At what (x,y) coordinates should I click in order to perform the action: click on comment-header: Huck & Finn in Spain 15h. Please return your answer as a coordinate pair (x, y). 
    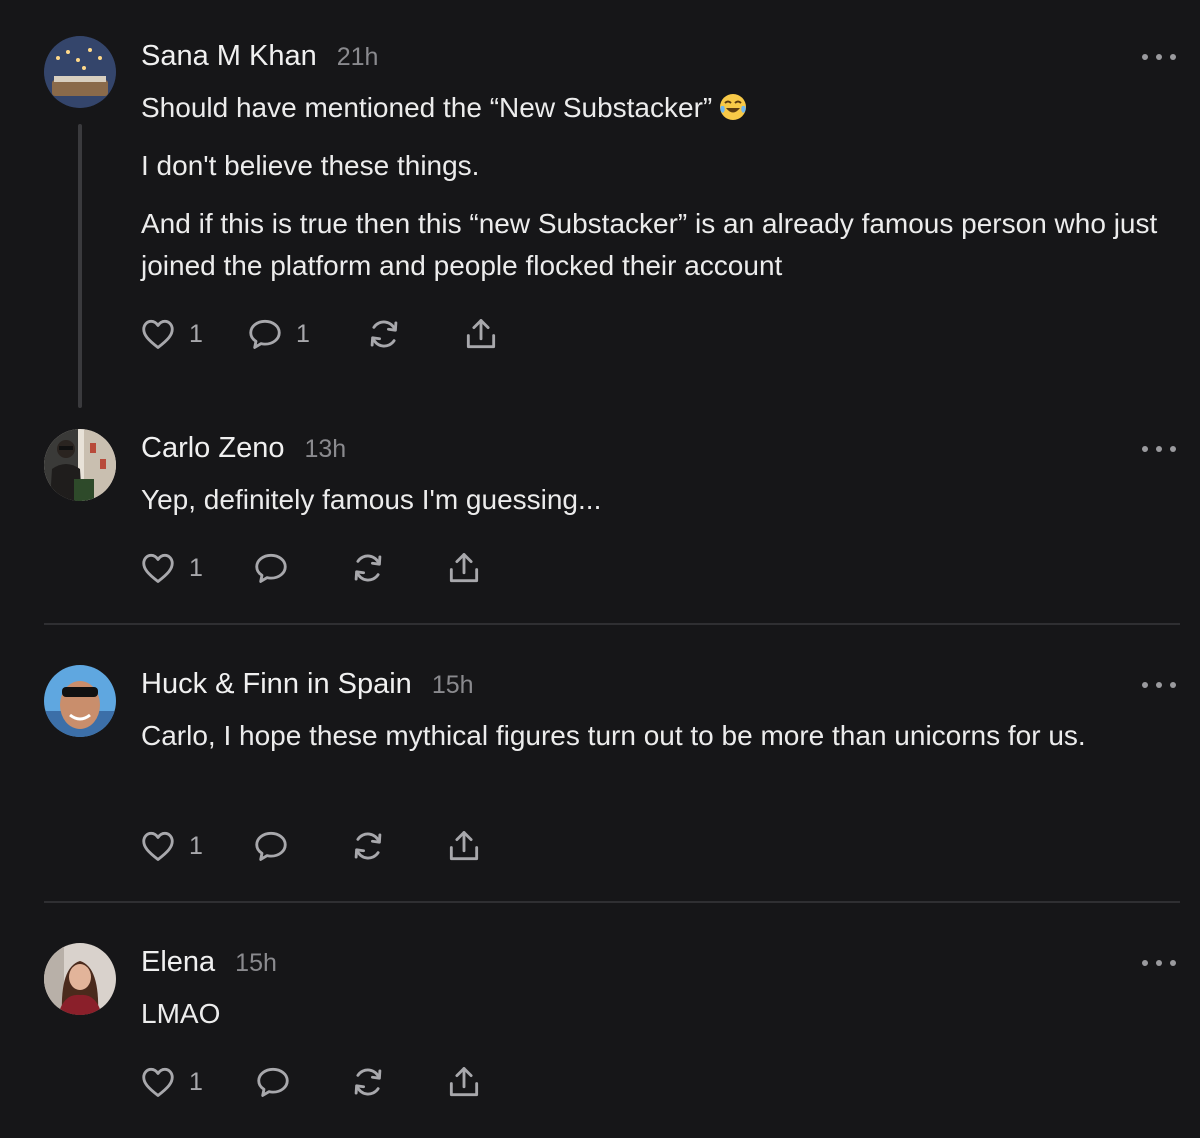
    Looking at the image, I should click on (307, 684).